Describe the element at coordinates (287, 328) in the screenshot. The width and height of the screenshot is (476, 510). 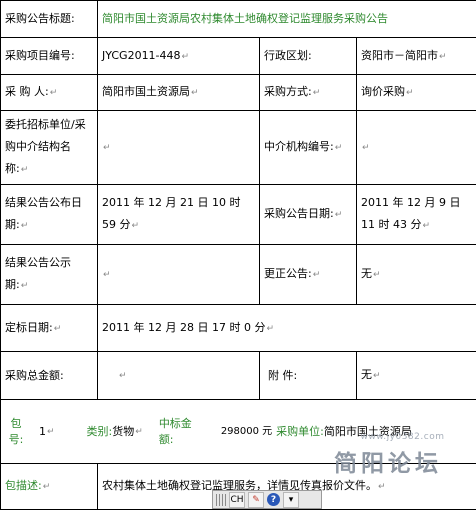
I see `award-date-value: 2011 年 12 月 28 日 17 时 0 分↵` at that location.